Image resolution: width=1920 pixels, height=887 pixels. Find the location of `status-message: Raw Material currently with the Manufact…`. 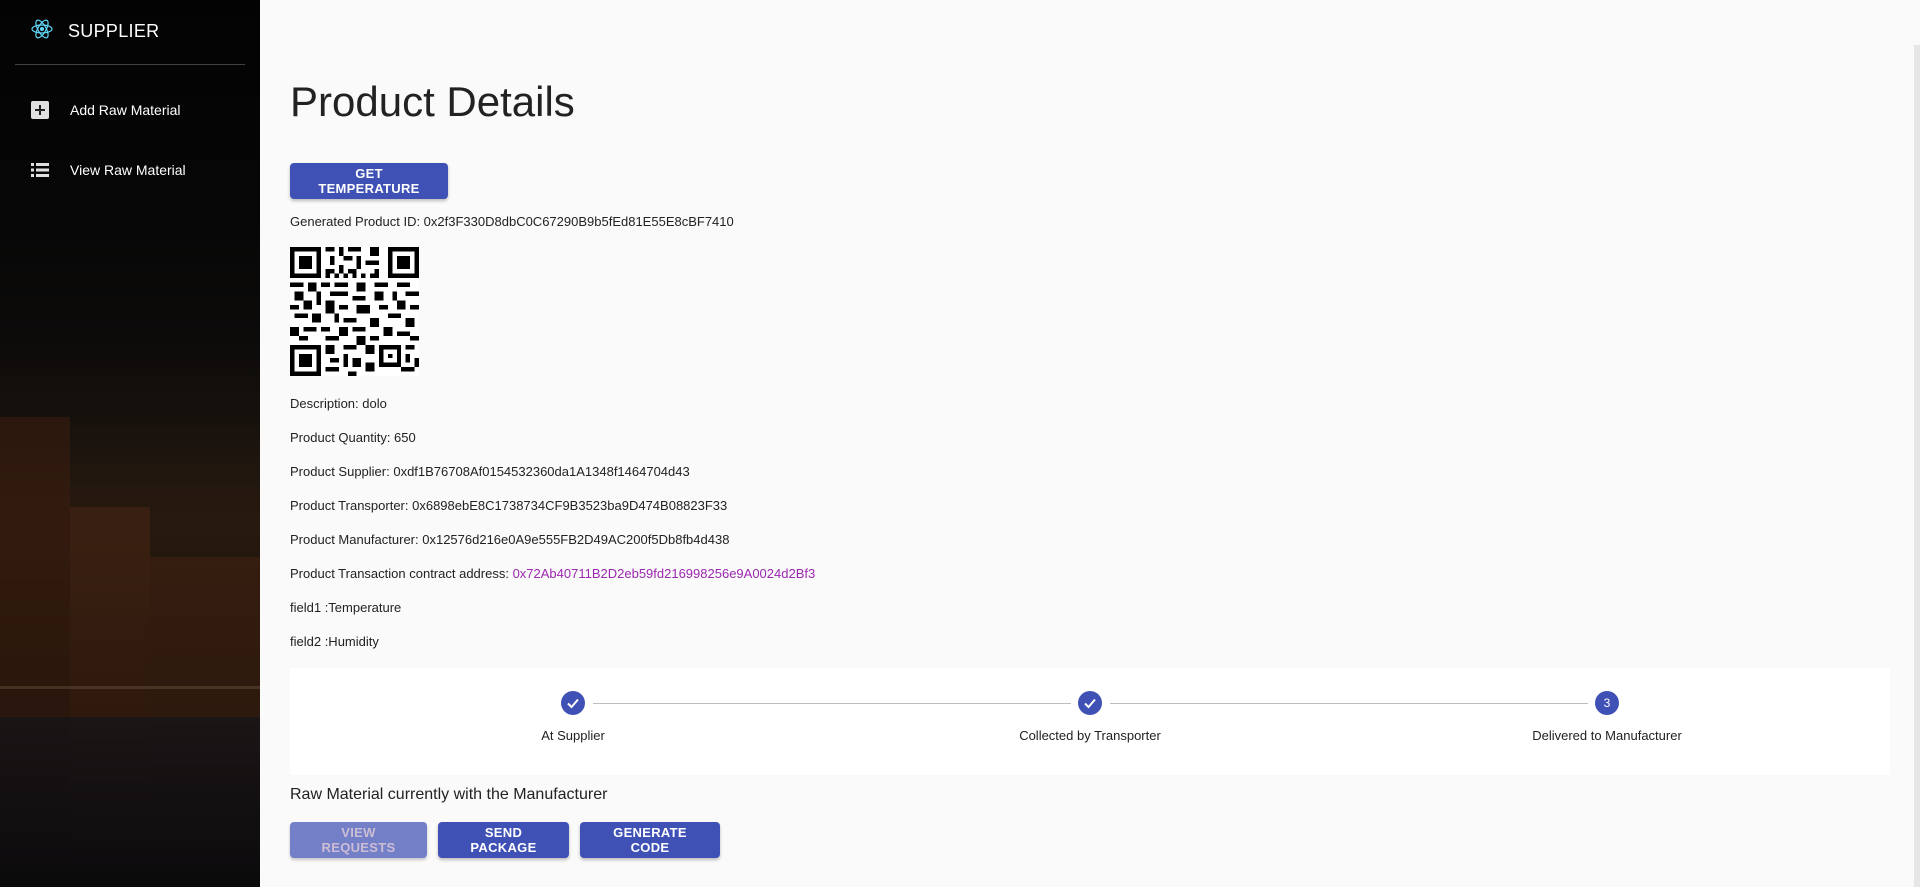

status-message: Raw Material currently with the Manufact… is located at coordinates (449, 794).